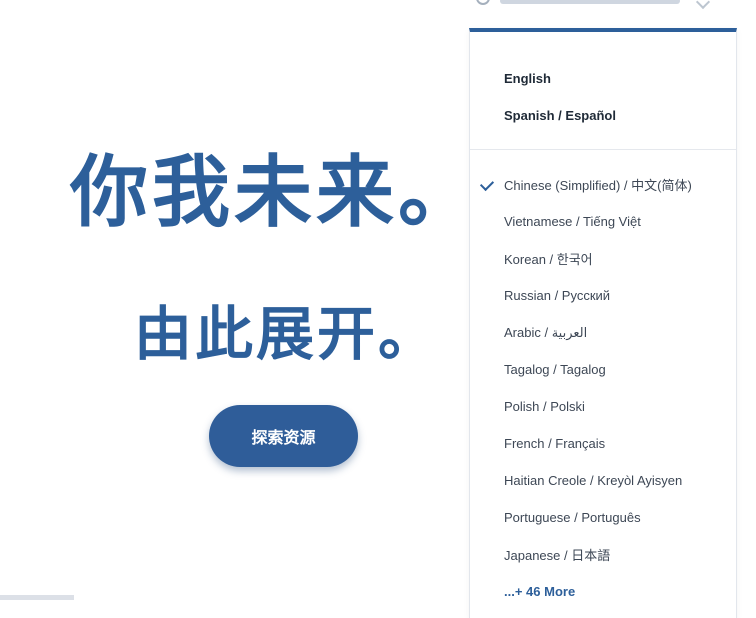 The width and height of the screenshot is (756, 618). What do you see at coordinates (603, 369) in the screenshot?
I see `language-item-tagalog: Tagalog / Tagalog` at bounding box center [603, 369].